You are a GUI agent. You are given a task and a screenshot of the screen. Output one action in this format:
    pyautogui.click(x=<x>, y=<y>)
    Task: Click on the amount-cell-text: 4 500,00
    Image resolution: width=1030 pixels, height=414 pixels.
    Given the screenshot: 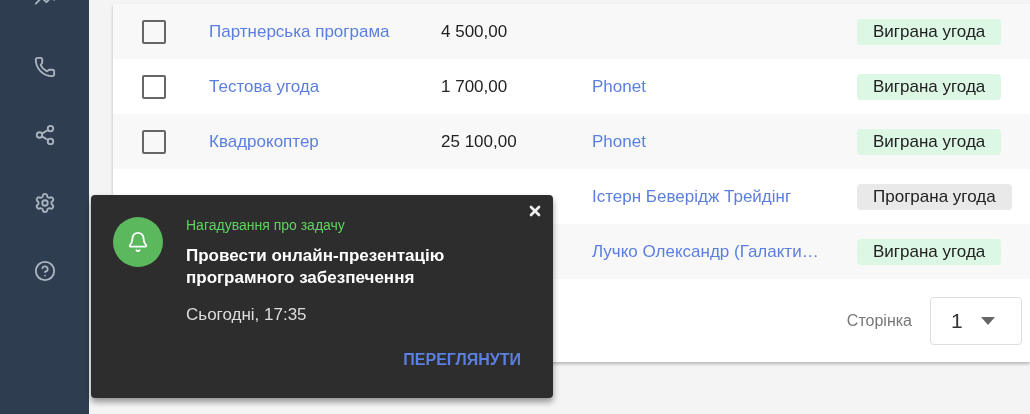 What is the action you would take?
    pyautogui.click(x=475, y=31)
    